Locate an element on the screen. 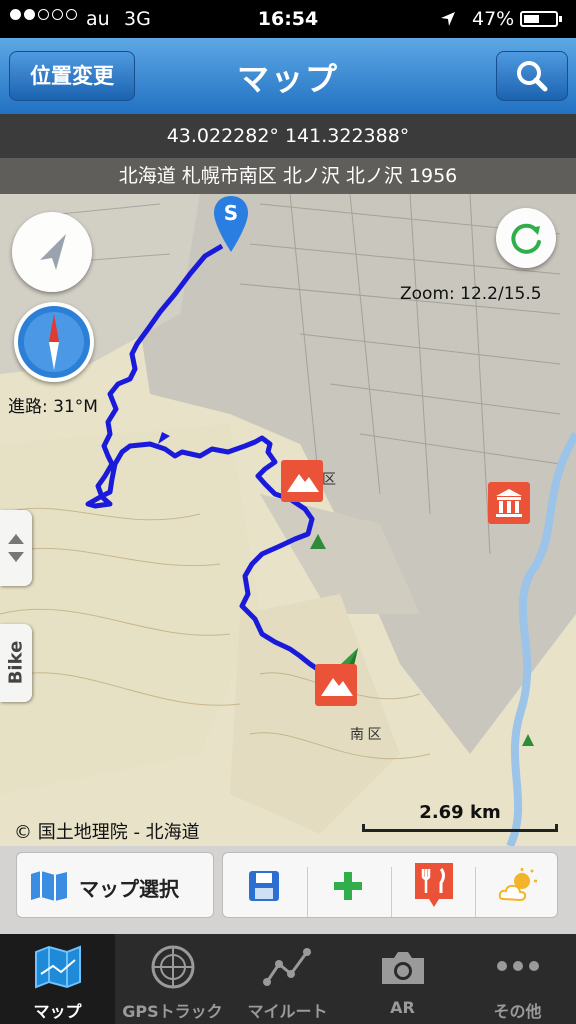  museum-poi-icon is located at coordinates (509, 503).